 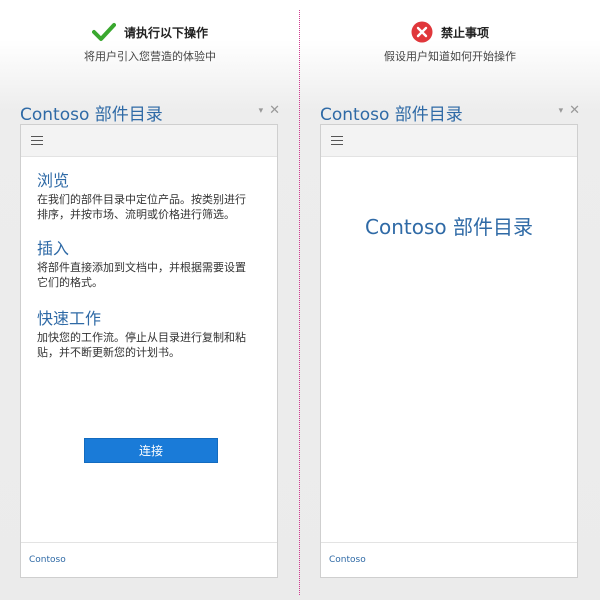 What do you see at coordinates (450, 56) in the screenshot?
I see `dont-subtitle: 假设用户知道如何开始操作` at bounding box center [450, 56].